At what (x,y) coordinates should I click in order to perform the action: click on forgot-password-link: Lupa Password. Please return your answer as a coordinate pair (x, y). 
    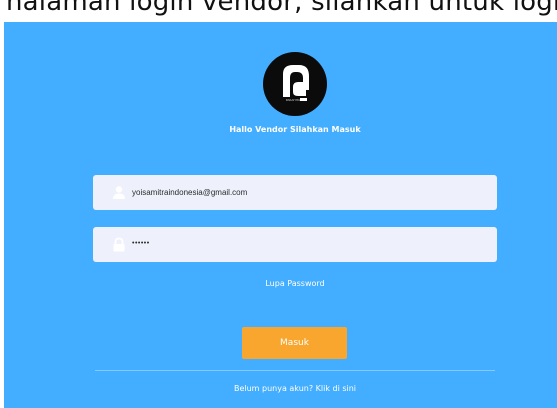
    Looking at the image, I should click on (295, 283).